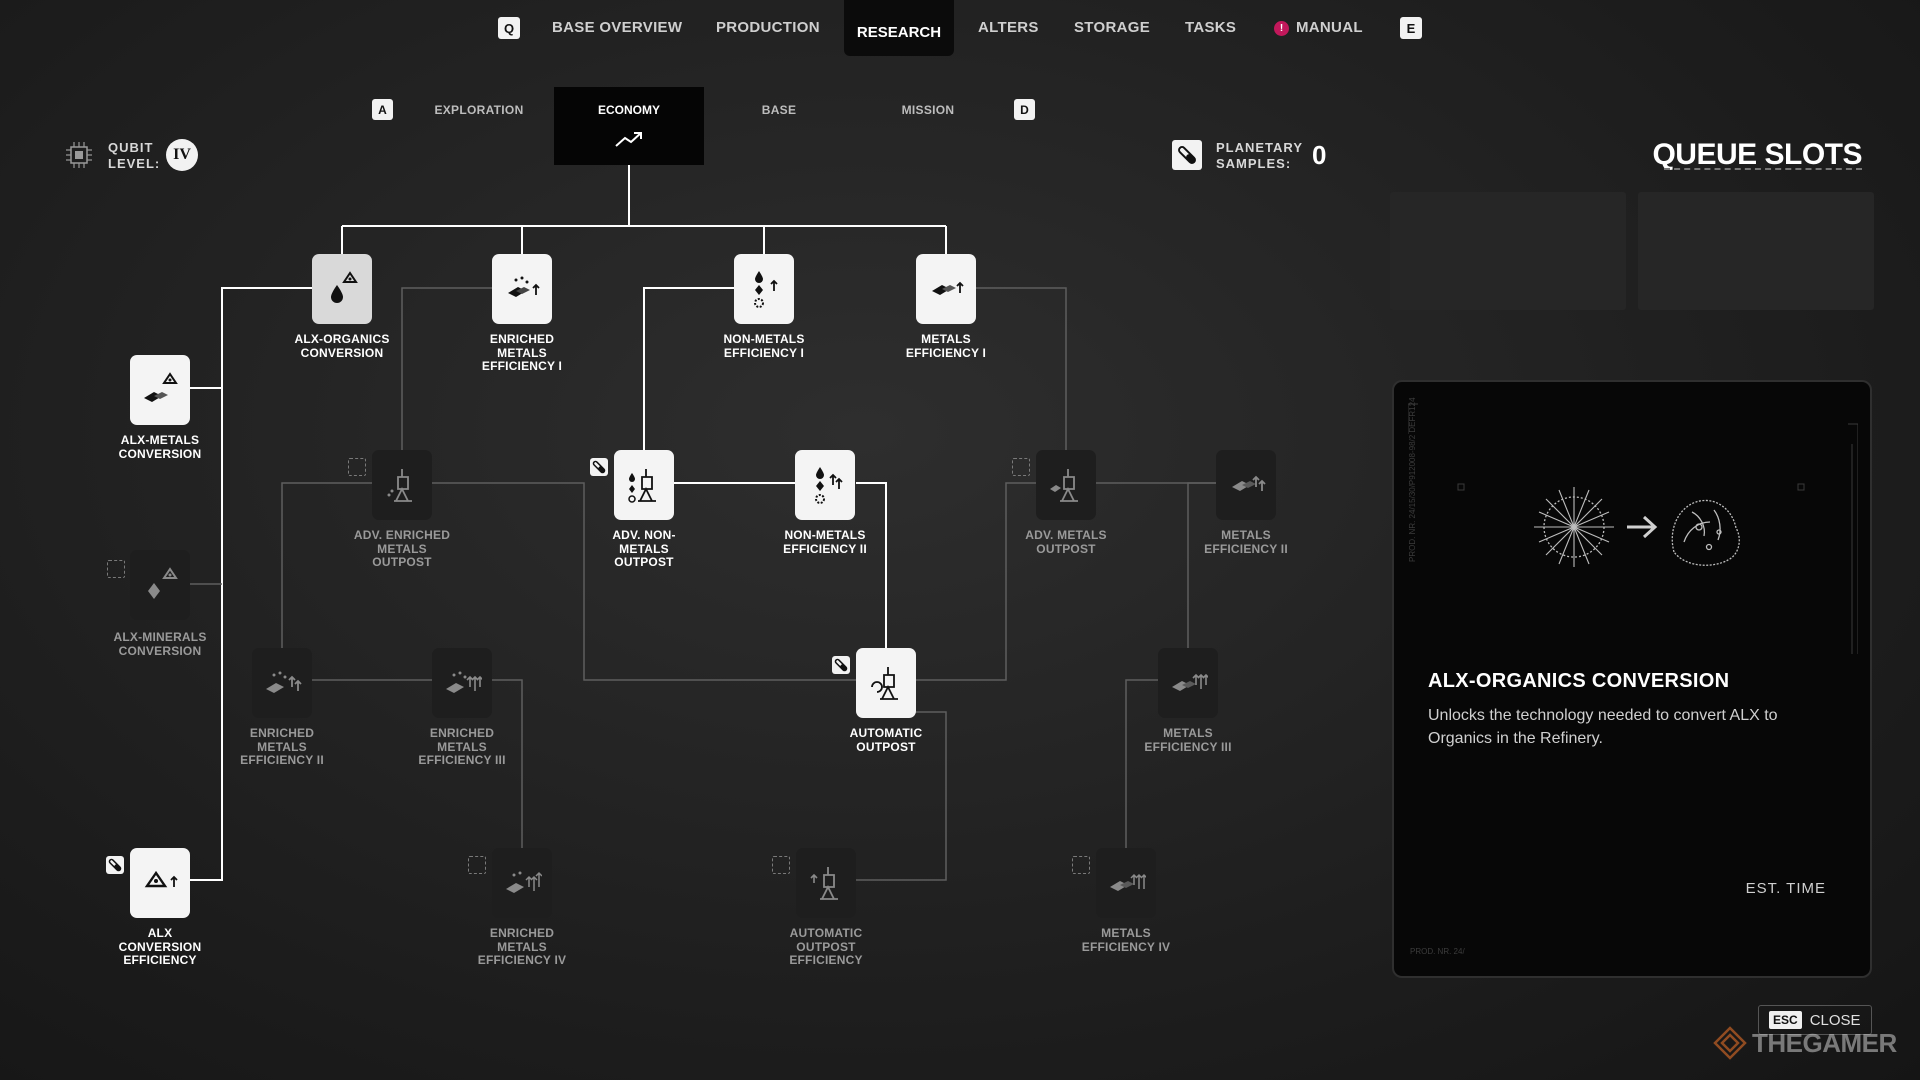  I want to click on research-node-non-metals-1-label: NON-METALS EFFICIENCY I, so click(764, 346).